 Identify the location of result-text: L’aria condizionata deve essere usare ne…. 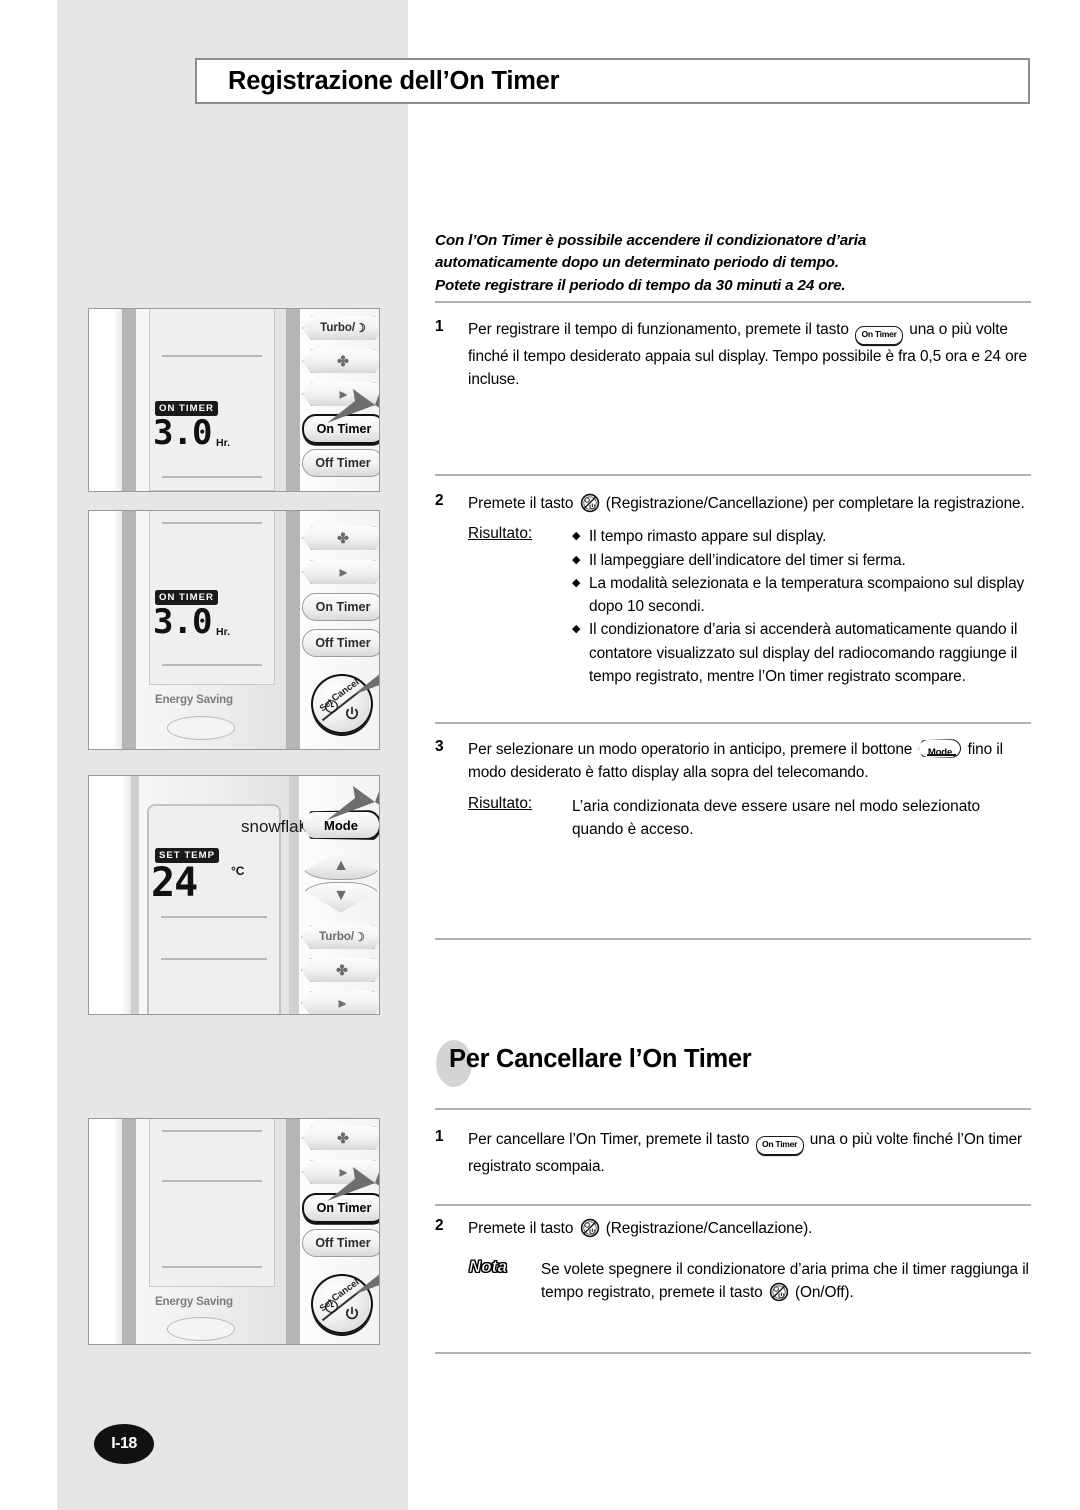
(776, 817).